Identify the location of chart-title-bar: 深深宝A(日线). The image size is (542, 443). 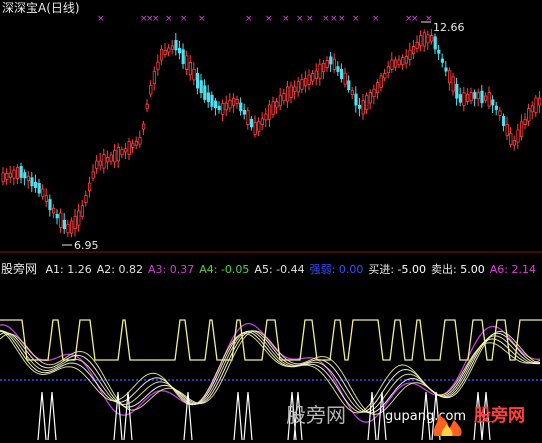
(41, 8).